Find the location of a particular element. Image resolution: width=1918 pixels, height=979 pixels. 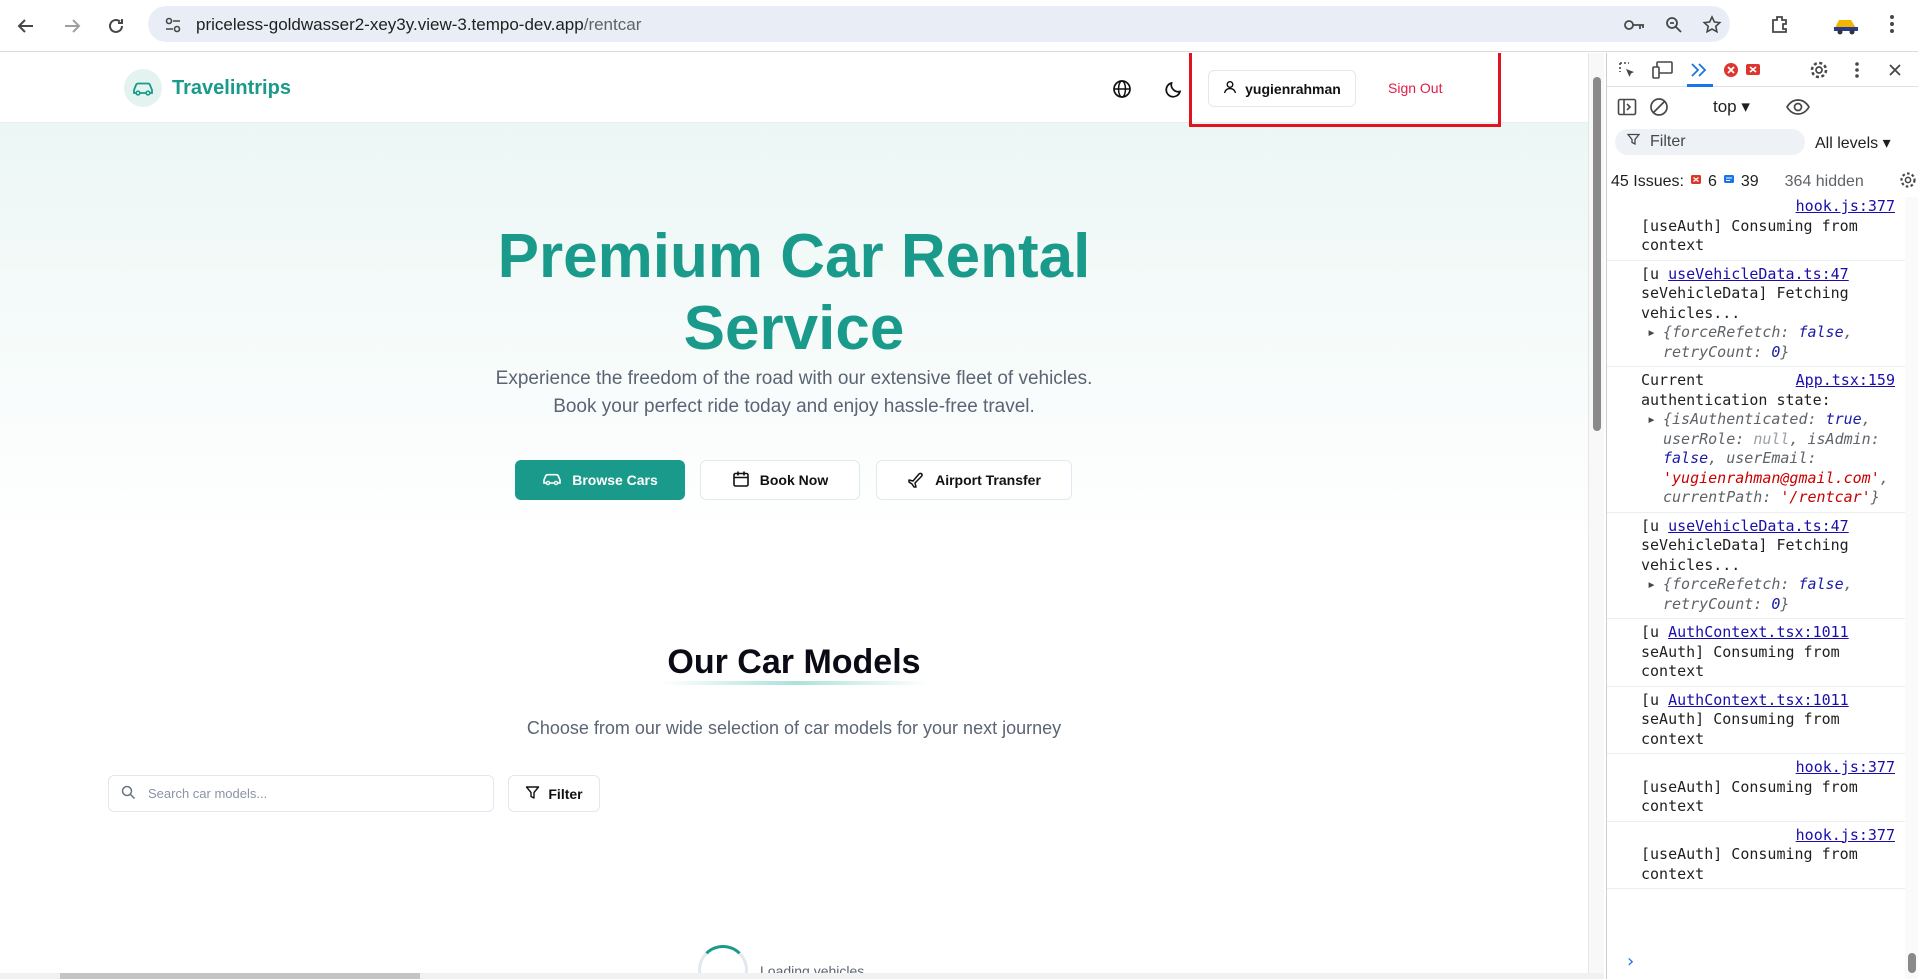

log-levels-dropdown: All levels ▾ is located at coordinates (1853, 143).